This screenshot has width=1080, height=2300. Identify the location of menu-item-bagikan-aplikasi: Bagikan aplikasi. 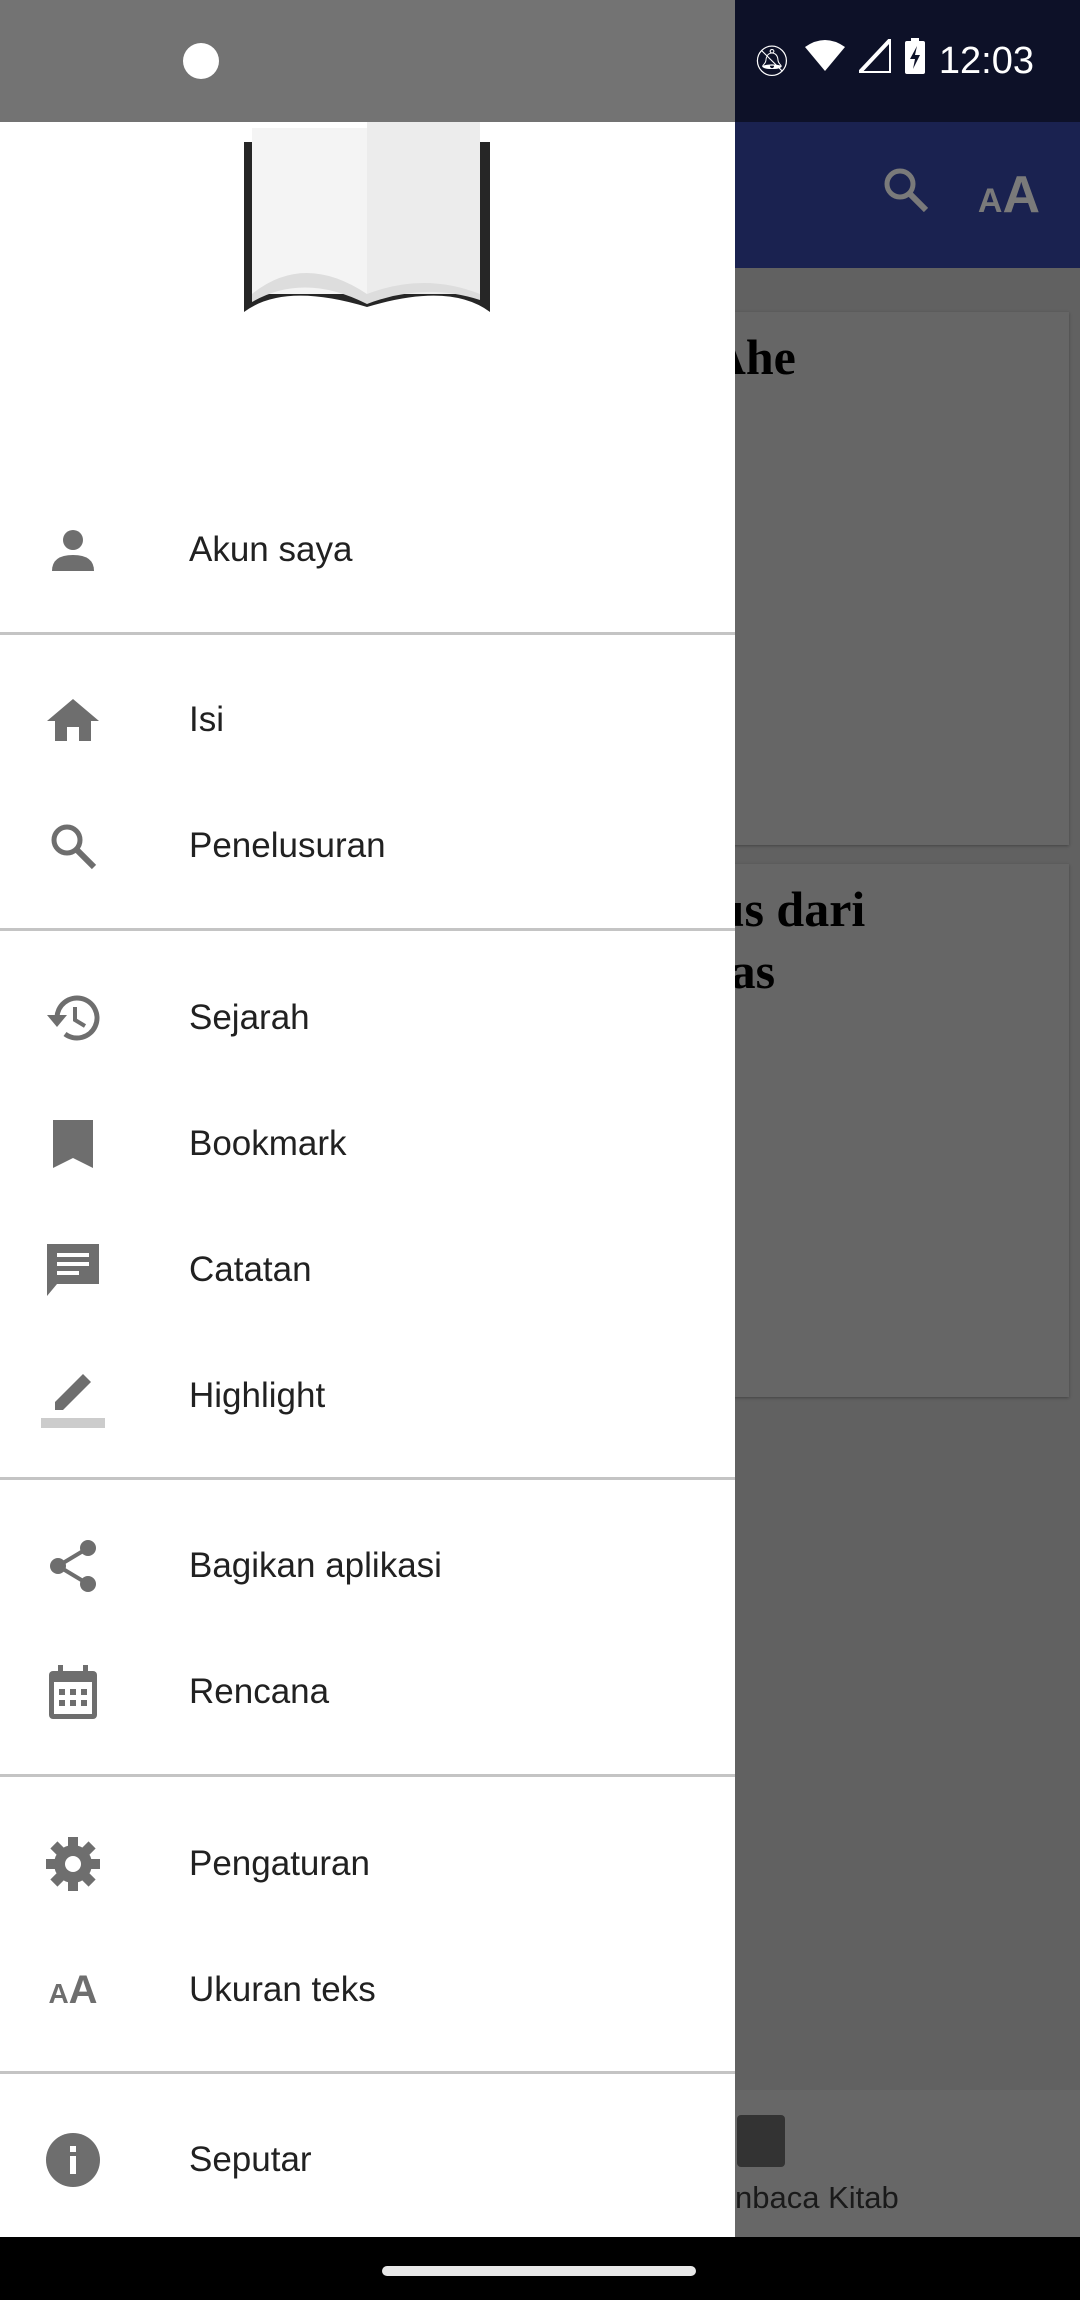
(367, 1566).